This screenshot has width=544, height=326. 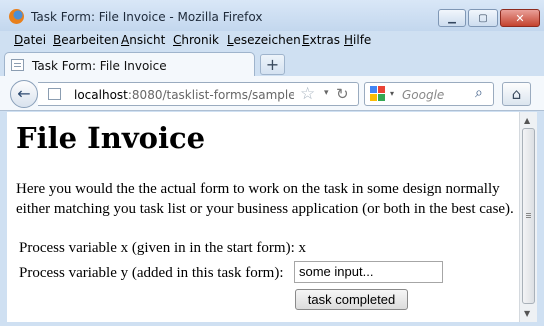 What do you see at coordinates (99, 66) in the screenshot?
I see `tab-label: Task Form: File Invoice` at bounding box center [99, 66].